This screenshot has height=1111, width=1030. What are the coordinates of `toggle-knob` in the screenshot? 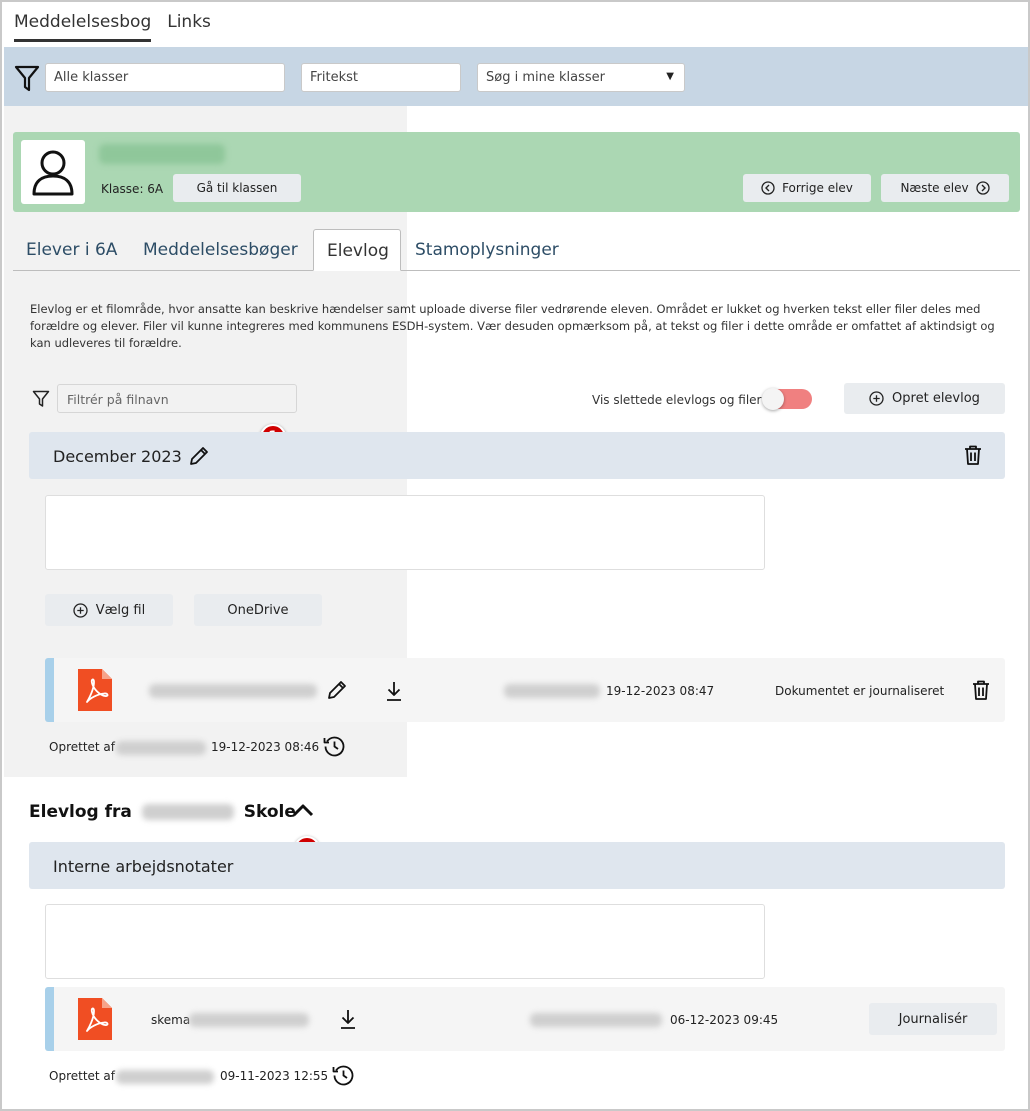 It's located at (773, 399).